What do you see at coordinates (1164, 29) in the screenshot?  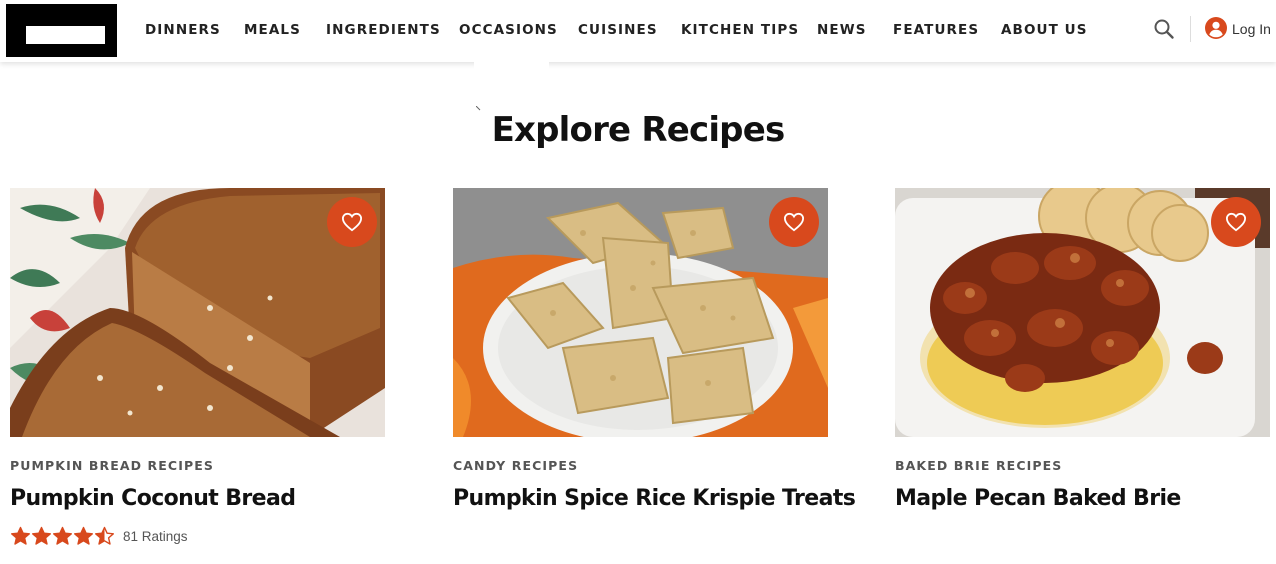 I see `search-icon` at bounding box center [1164, 29].